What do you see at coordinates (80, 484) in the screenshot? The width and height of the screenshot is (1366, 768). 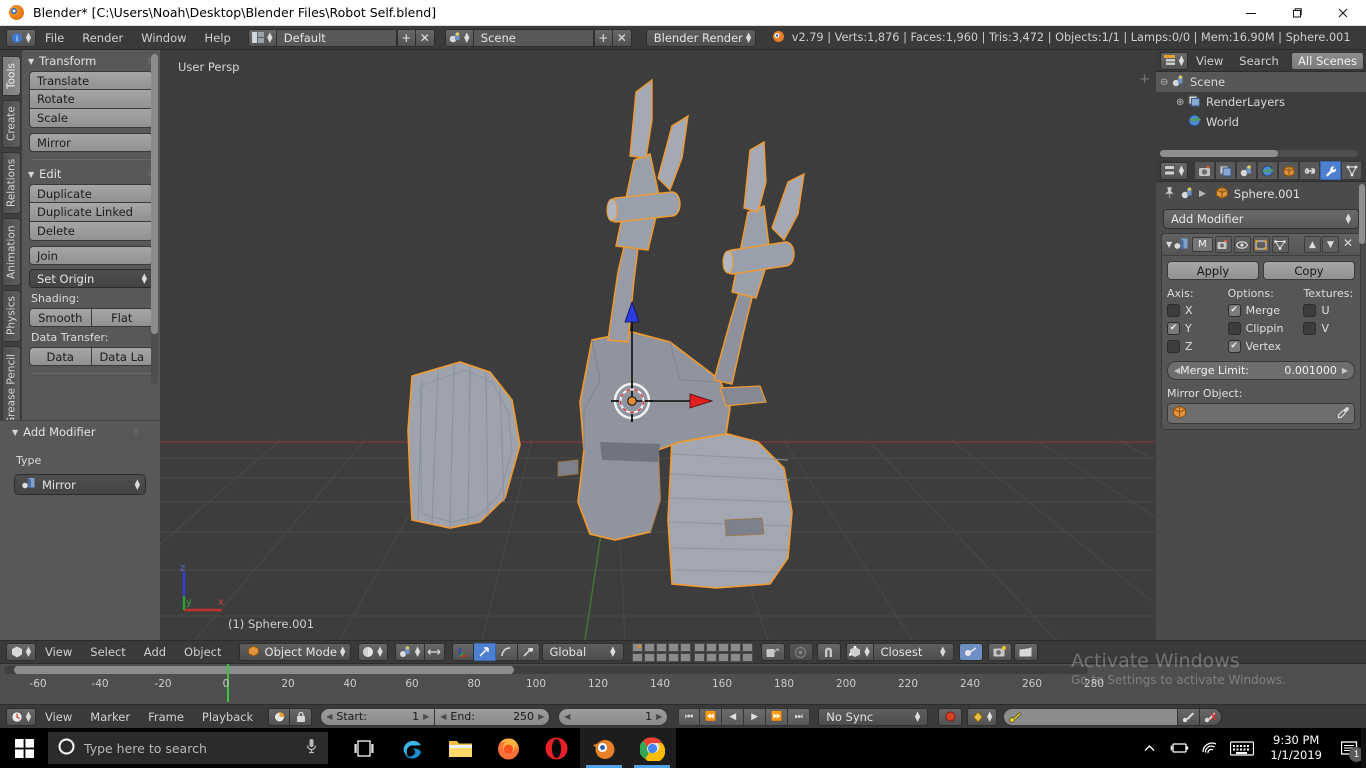 I see `modifier-type-dropdown: Mirror ▲ ▼` at bounding box center [80, 484].